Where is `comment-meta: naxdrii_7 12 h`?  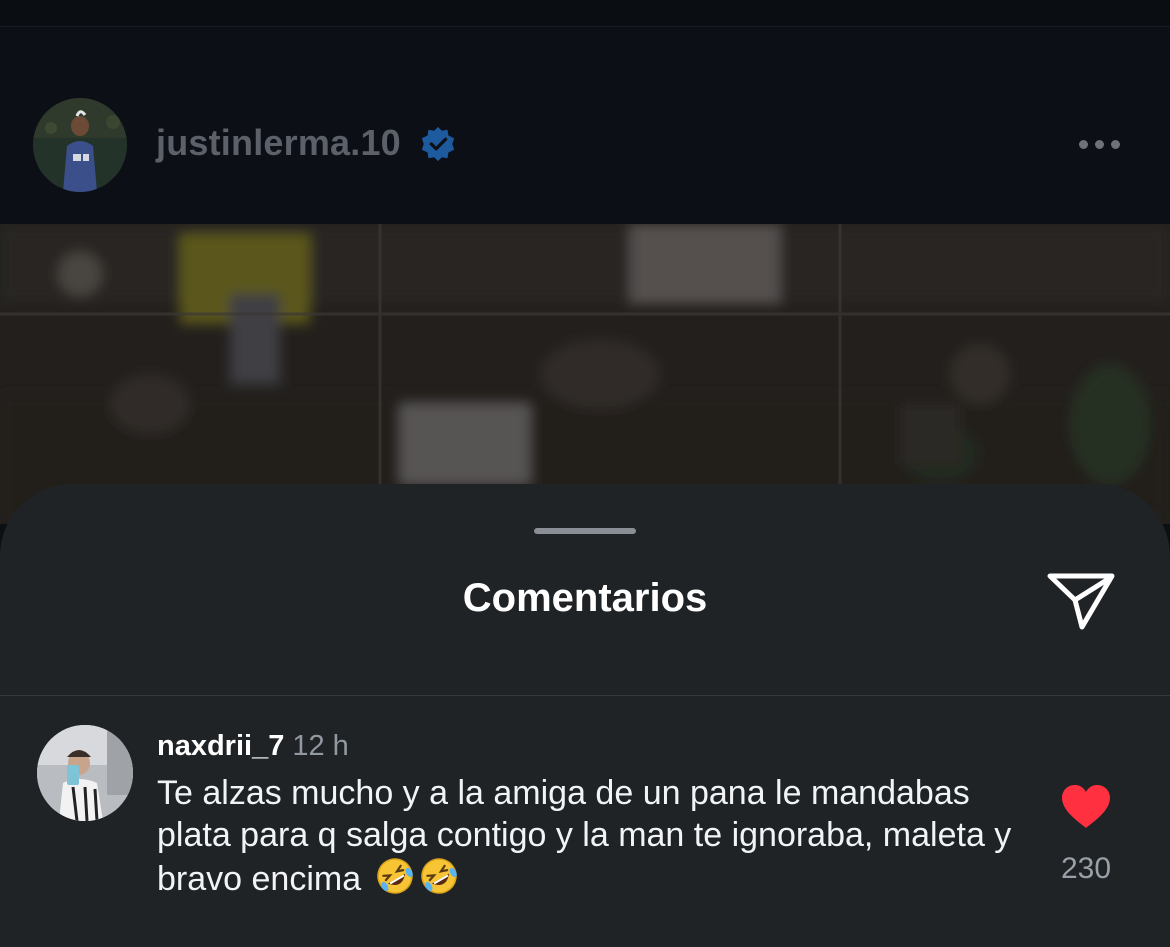 comment-meta: naxdrii_7 12 h is located at coordinates (253, 746).